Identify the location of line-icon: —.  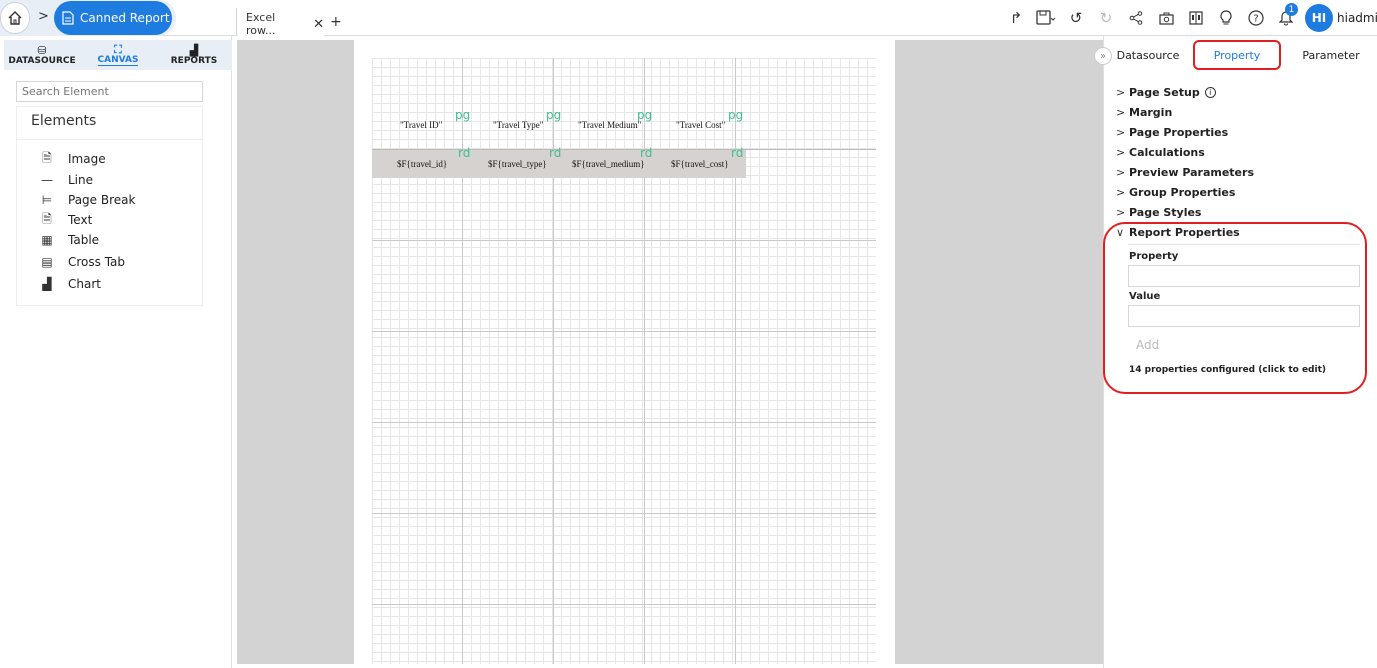
(47, 180).